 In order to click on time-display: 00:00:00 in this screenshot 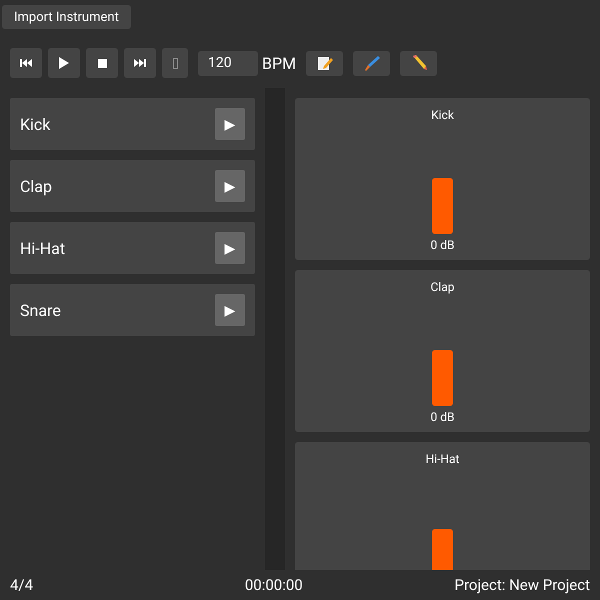, I will do `click(273, 585)`.